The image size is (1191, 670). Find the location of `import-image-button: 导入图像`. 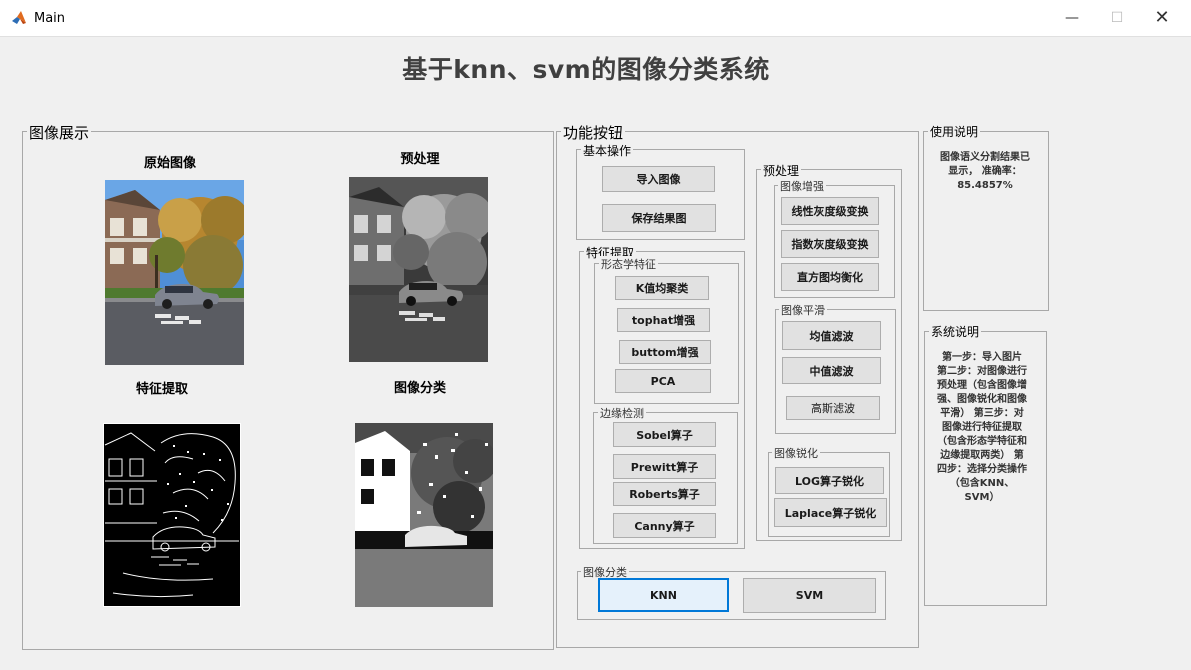

import-image-button: 导入图像 is located at coordinates (658, 179).